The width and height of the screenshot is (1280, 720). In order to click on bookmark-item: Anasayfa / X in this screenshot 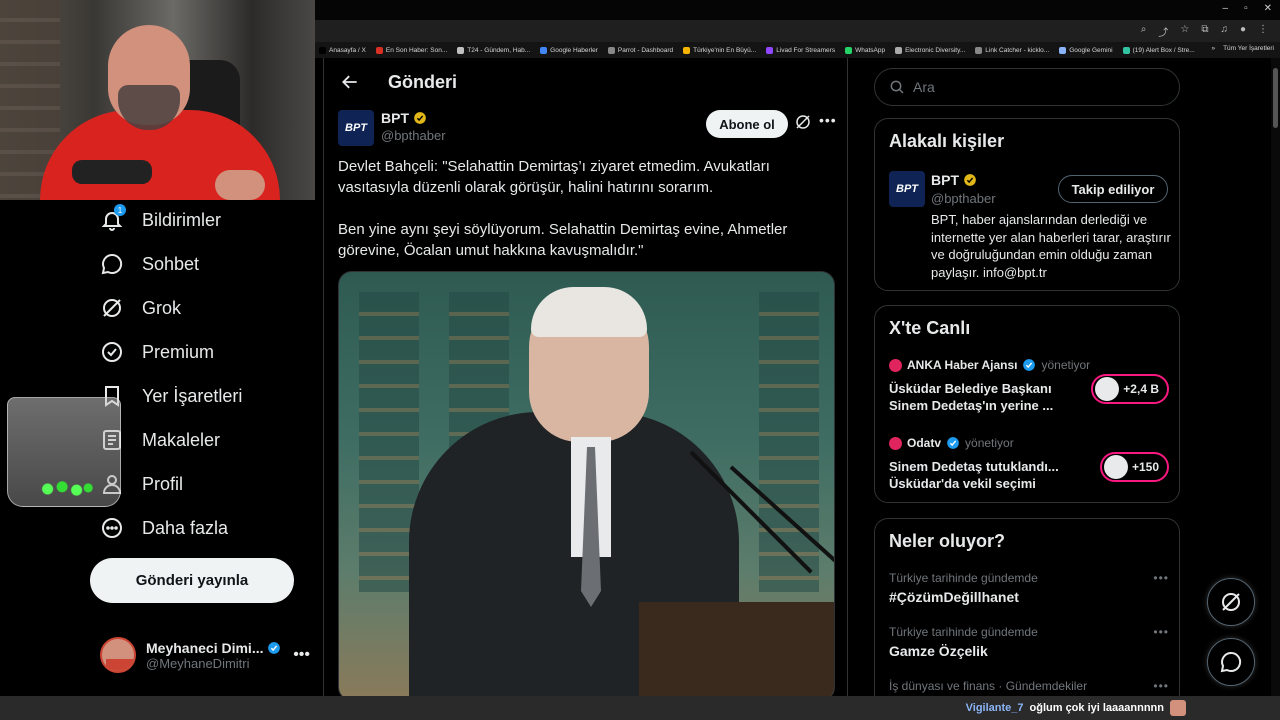, I will do `click(342, 50)`.